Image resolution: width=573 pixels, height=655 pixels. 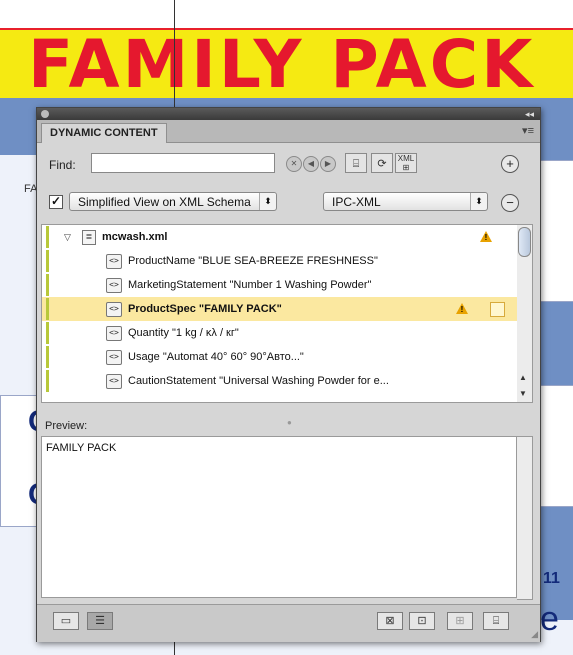 What do you see at coordinates (253, 261) in the screenshot?
I see `tree-row-text: ProductName "BLUE SEA-BREEZE FRESHNESS"` at bounding box center [253, 261].